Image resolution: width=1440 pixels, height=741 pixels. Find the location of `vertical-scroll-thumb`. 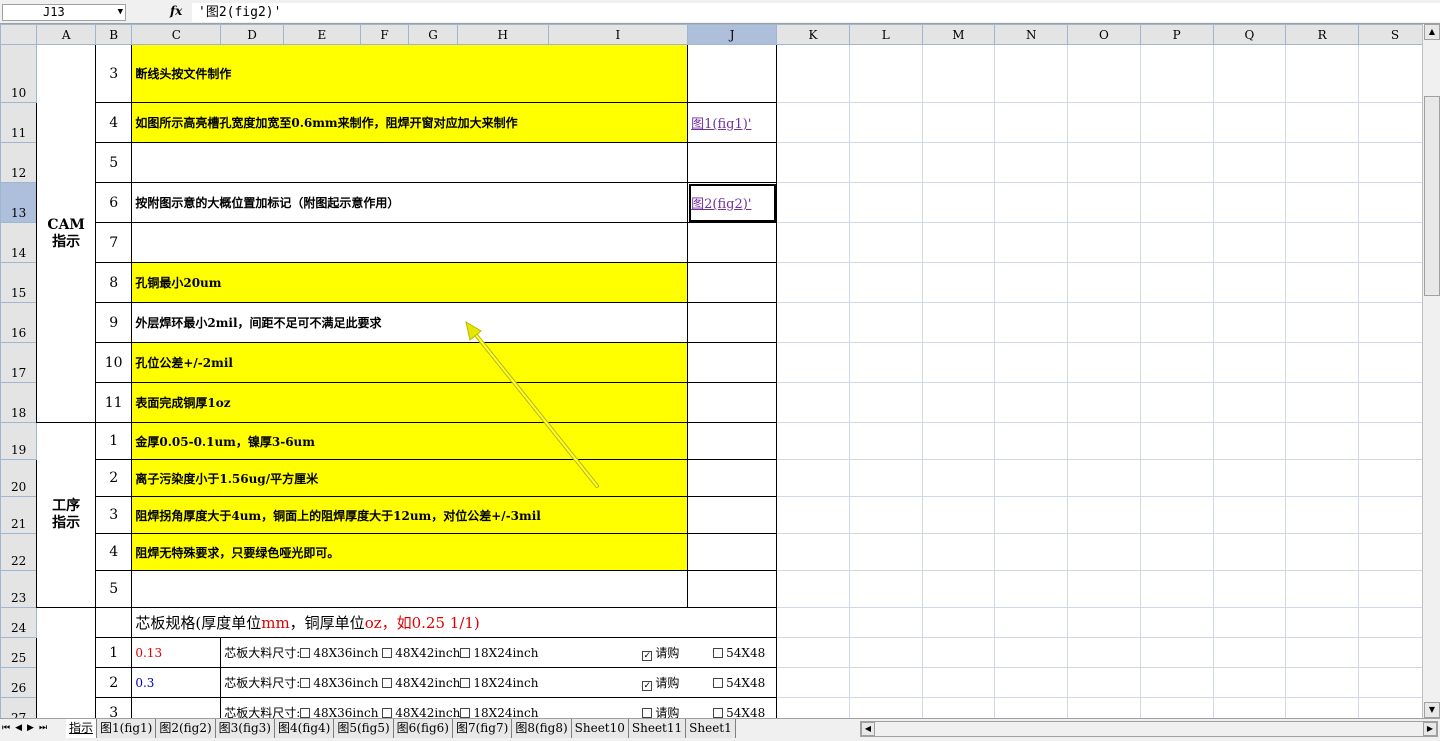

vertical-scroll-thumb is located at coordinates (1432, 196).